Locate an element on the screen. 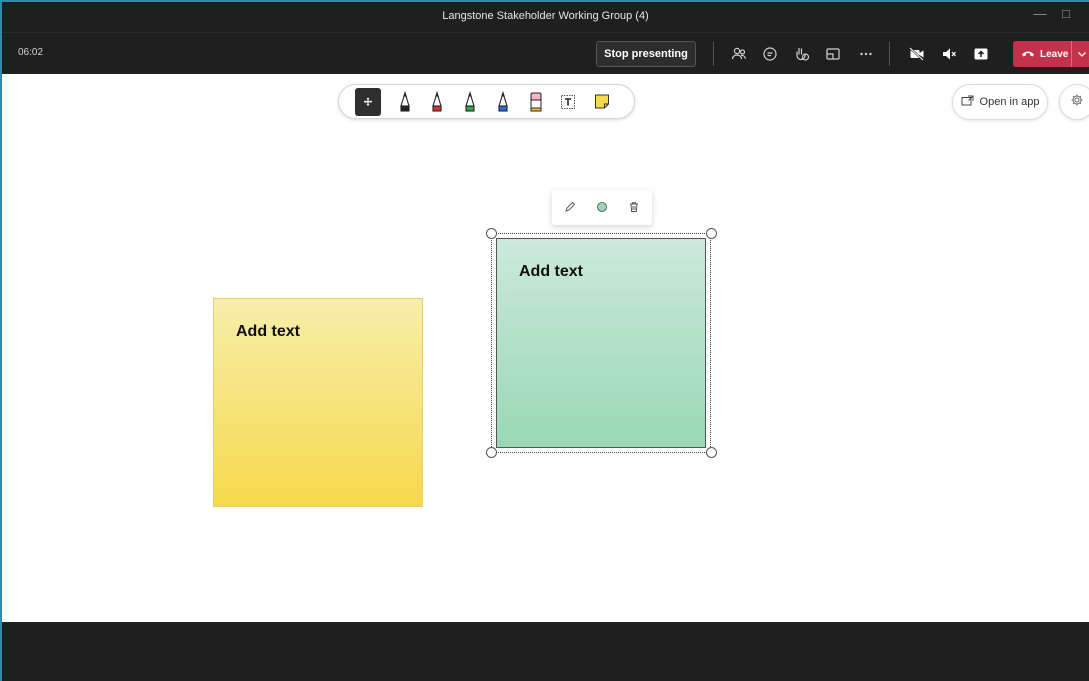 The height and width of the screenshot is (681, 1089). people-icon is located at coordinates (739, 54).